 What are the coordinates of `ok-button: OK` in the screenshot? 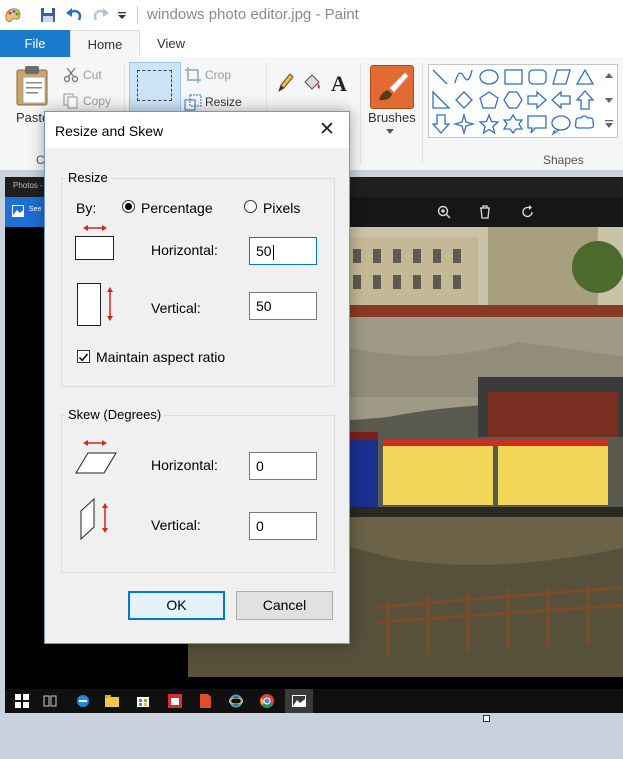 It's located at (176, 605).